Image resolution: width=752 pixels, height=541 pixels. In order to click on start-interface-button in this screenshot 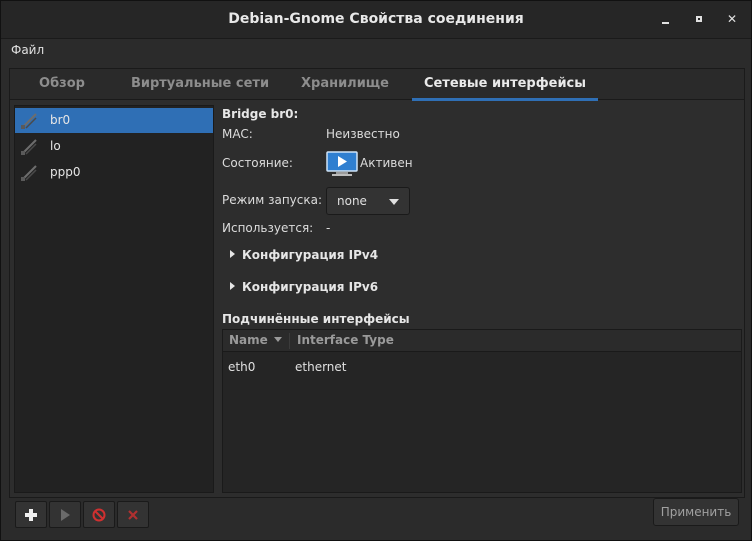, I will do `click(65, 514)`.